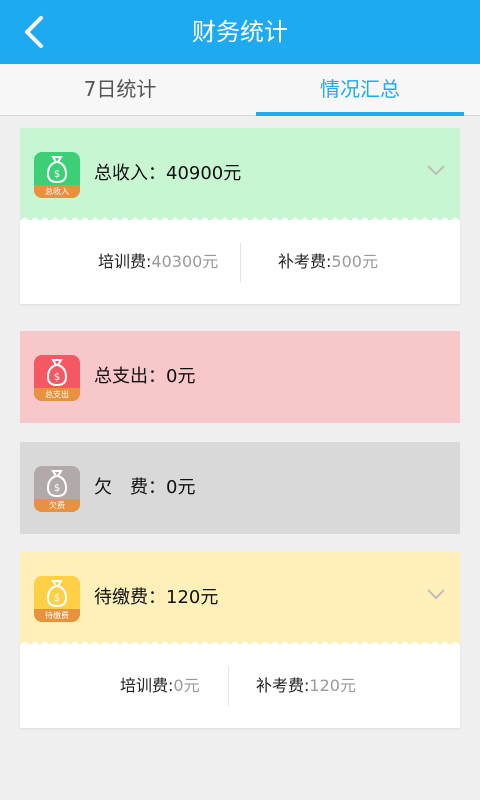  What do you see at coordinates (306, 685) in the screenshot?
I see `retake-fee-item: 补考费:120元` at bounding box center [306, 685].